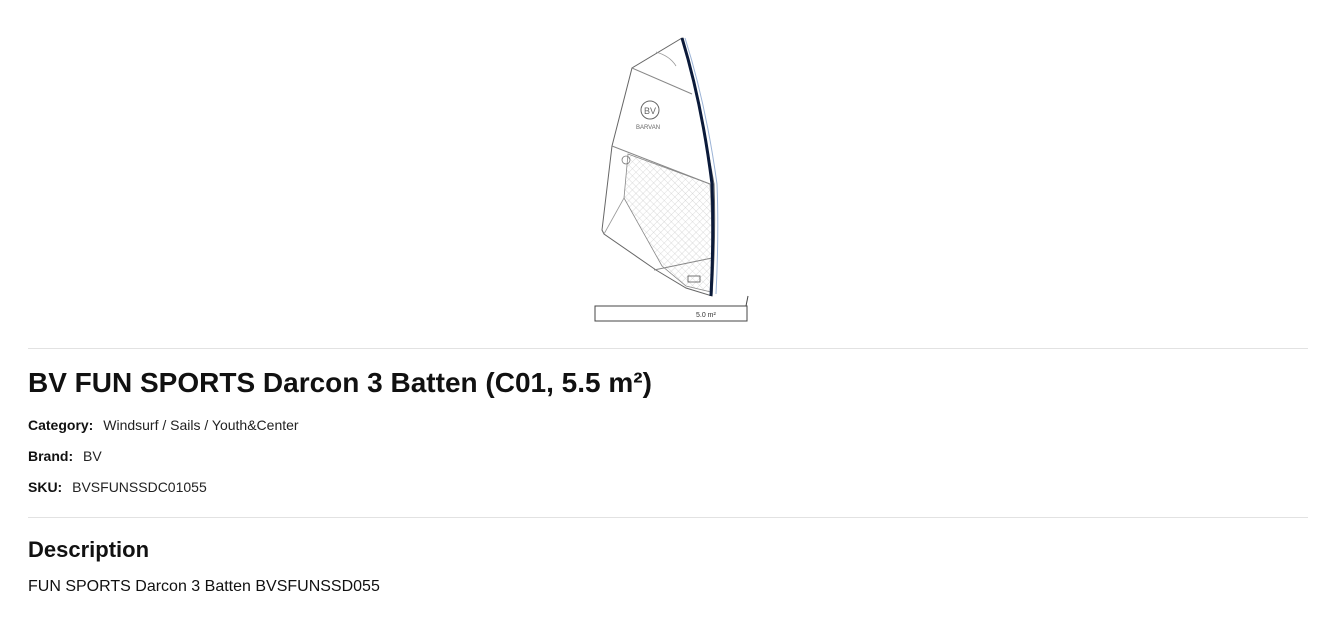 Image resolution: width=1328 pixels, height=627 pixels. I want to click on svg-text: BARVAN, so click(648, 128).